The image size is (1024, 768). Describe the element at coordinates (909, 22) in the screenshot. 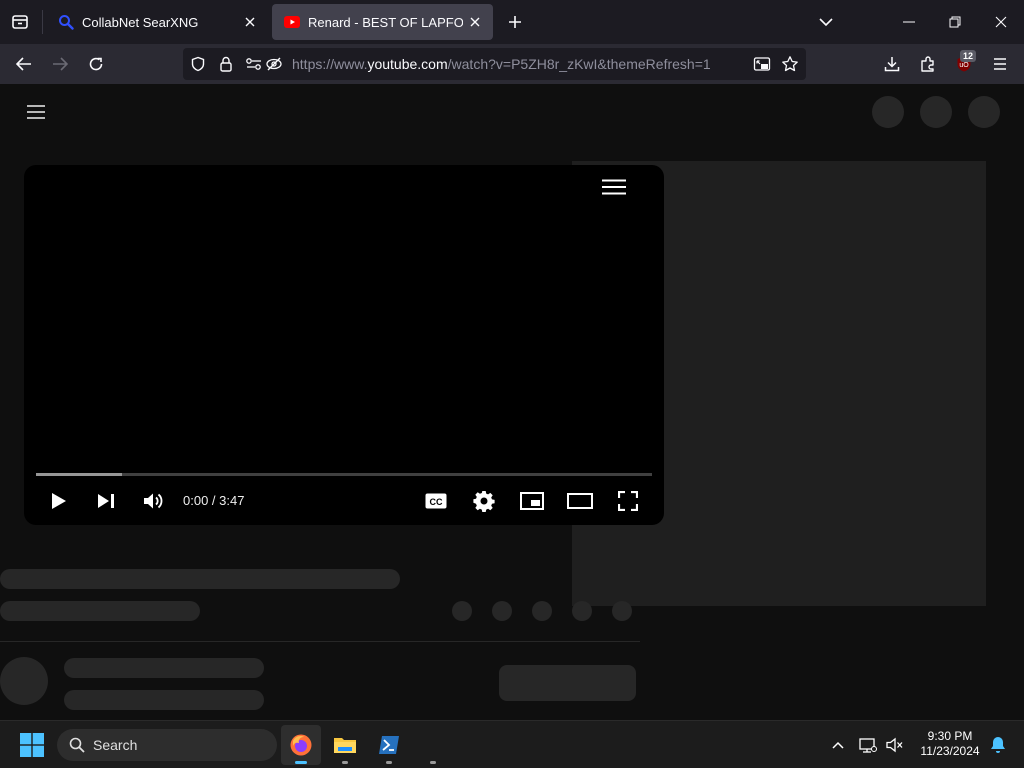

I see `minimize-button` at that location.